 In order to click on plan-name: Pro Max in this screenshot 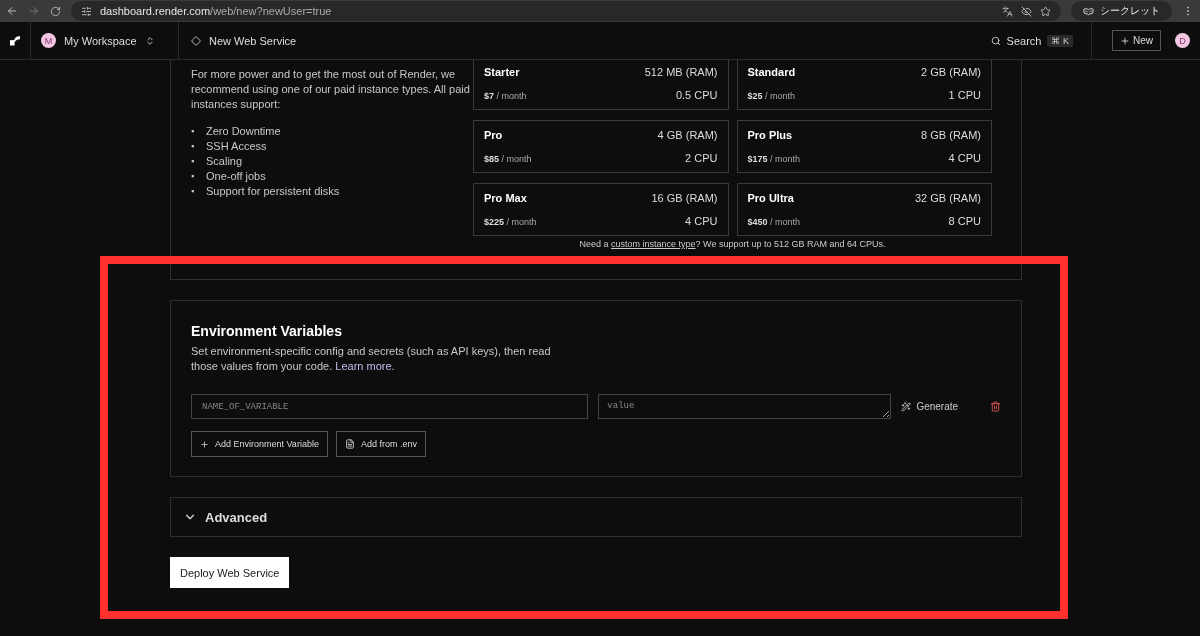, I will do `click(505, 198)`.